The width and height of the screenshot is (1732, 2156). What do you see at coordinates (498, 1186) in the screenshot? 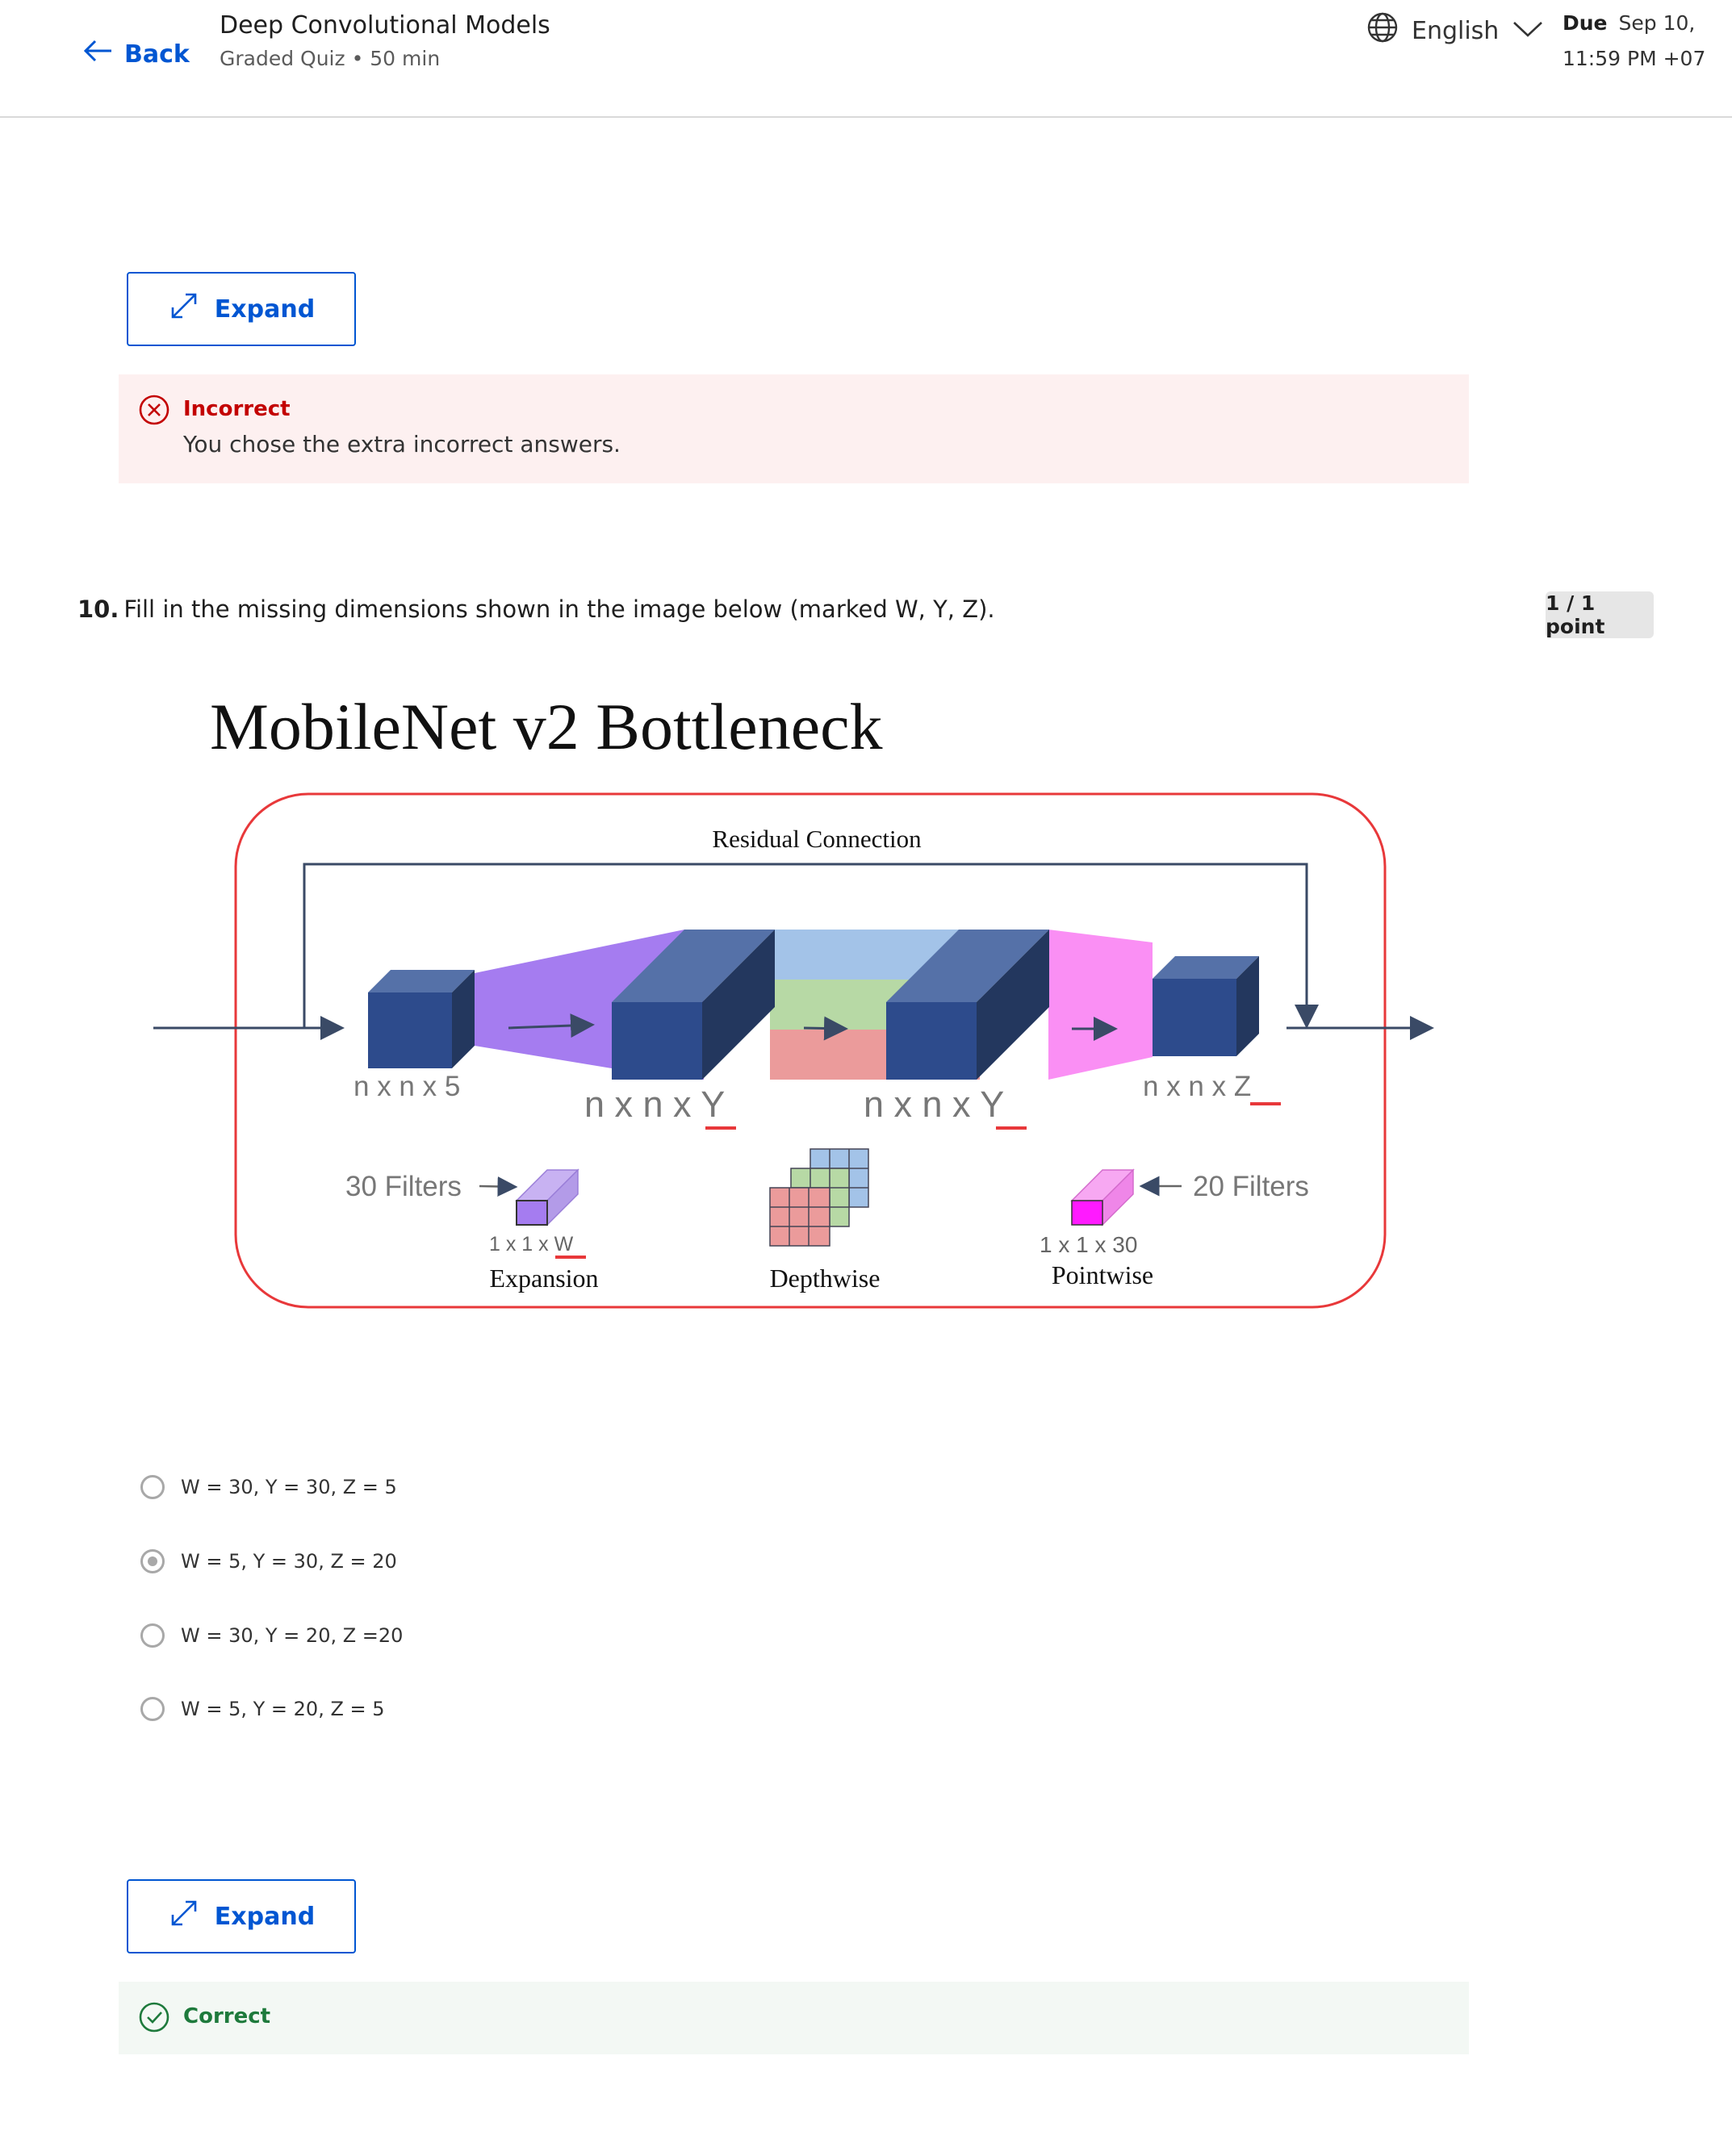
I see `filter-arrow` at bounding box center [498, 1186].